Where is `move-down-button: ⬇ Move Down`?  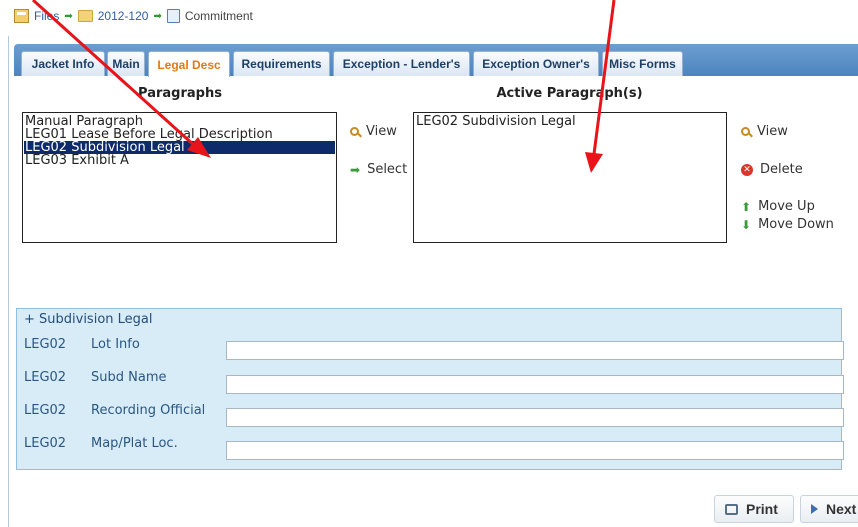 move-down-button: ⬇ Move Down is located at coordinates (787, 224).